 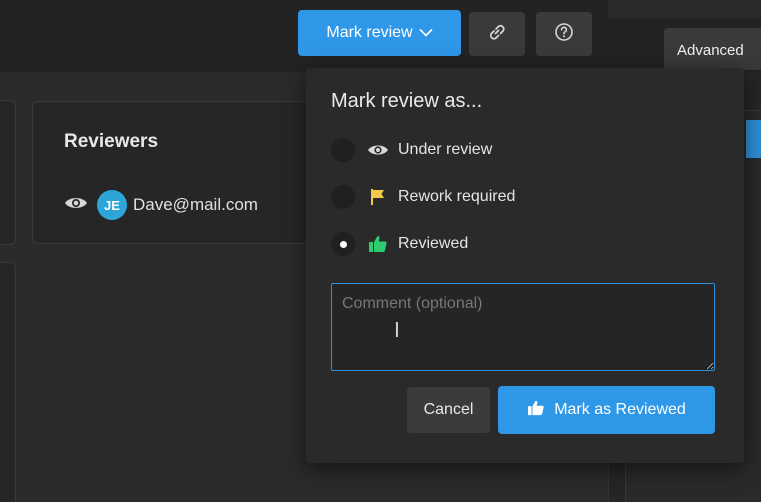 I want to click on selected-item-highlight, so click(x=753, y=139).